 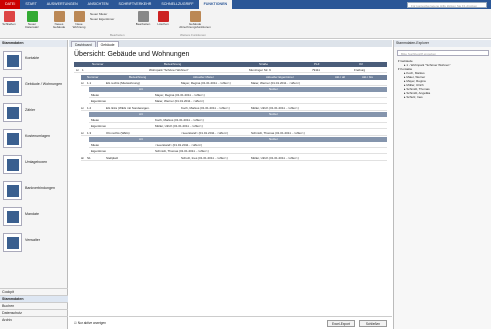 I want to click on close-document-button: Schließen, so click(x=373, y=323).